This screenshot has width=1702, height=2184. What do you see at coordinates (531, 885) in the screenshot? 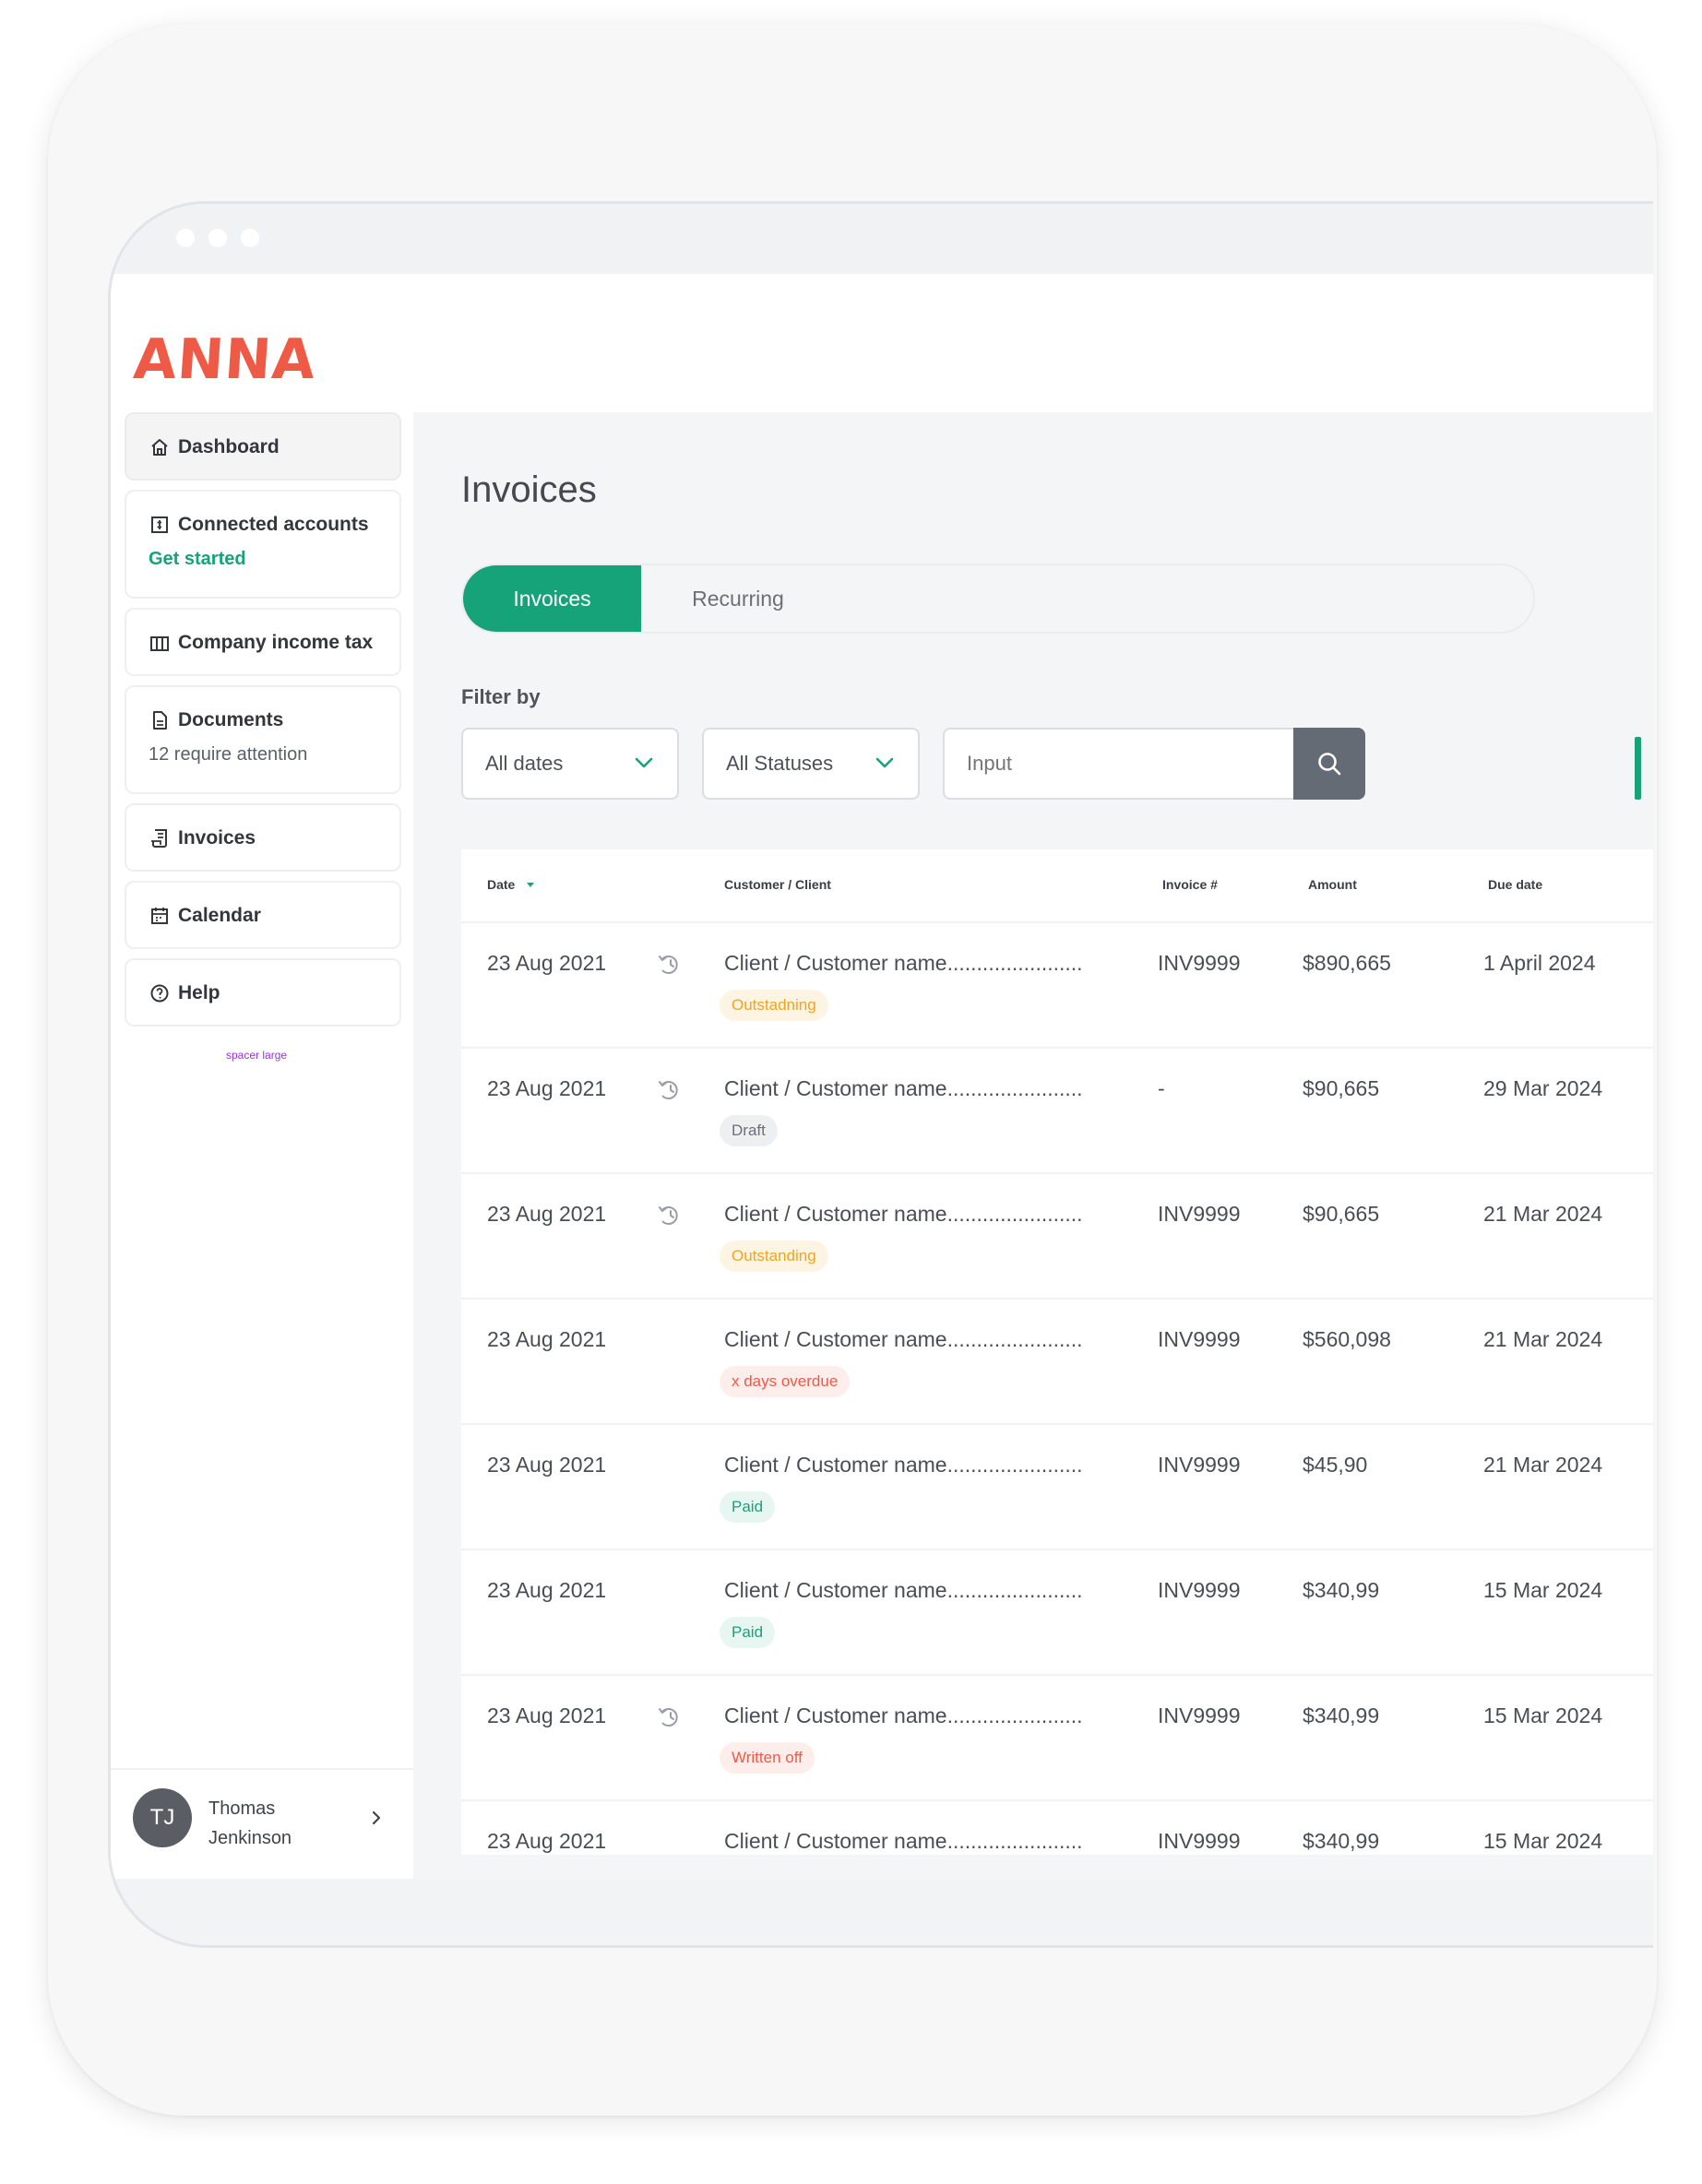
I see `sort-down-icon` at bounding box center [531, 885].